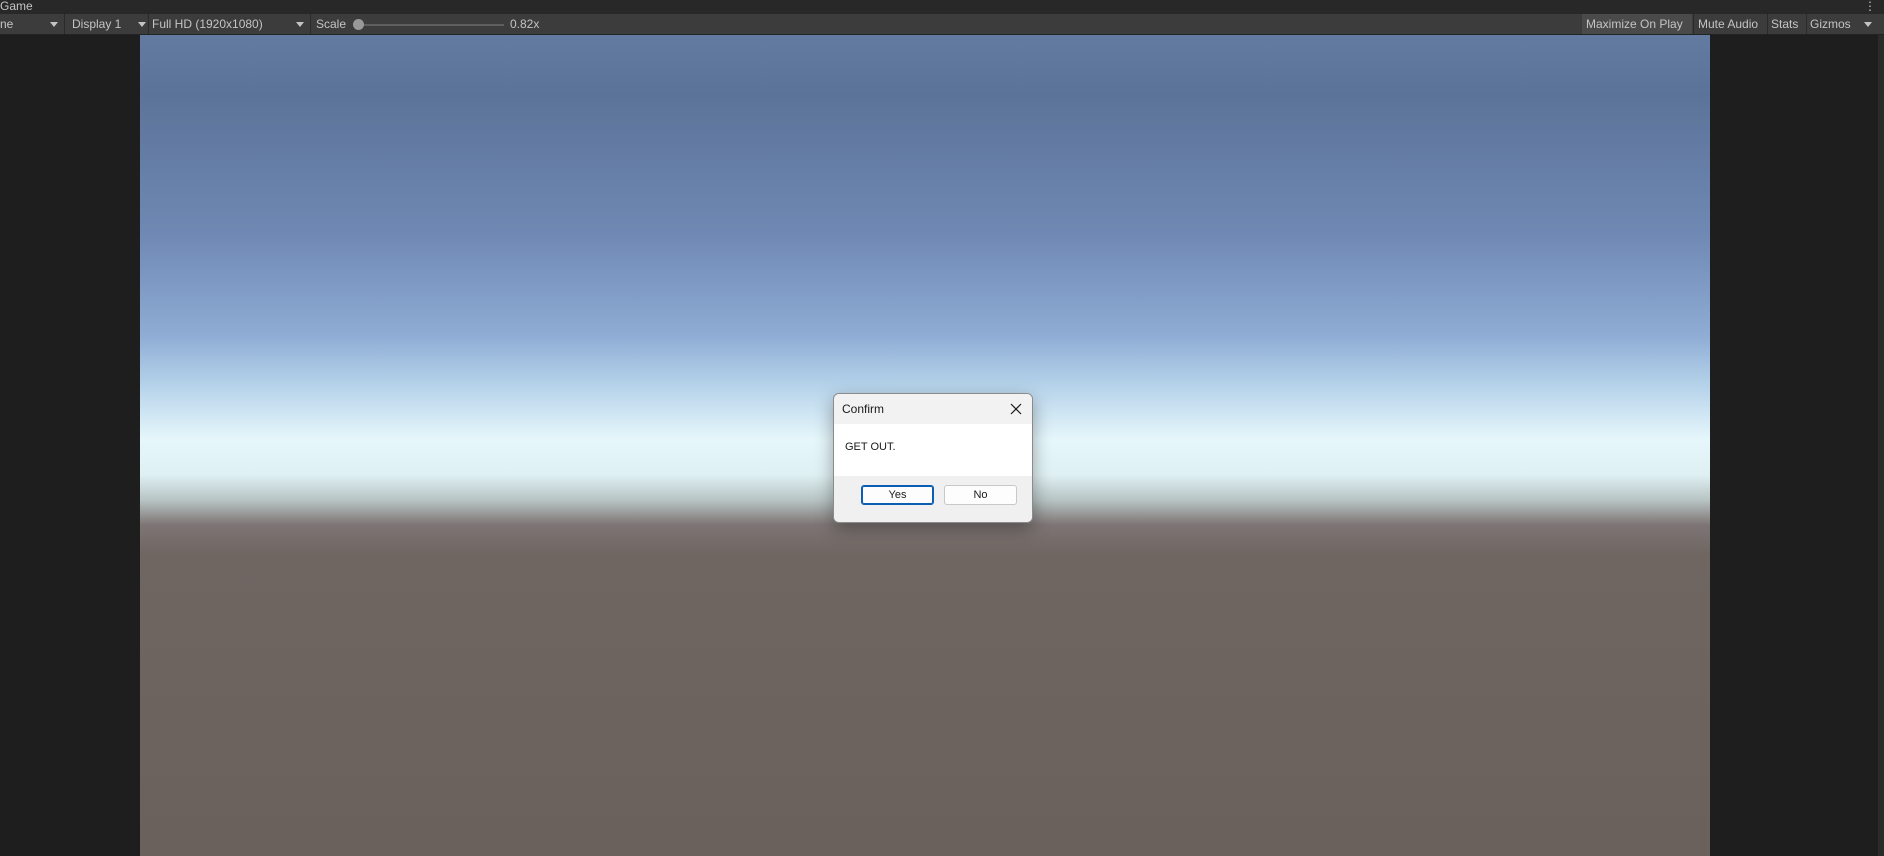 Image resolution: width=1884 pixels, height=856 pixels. What do you see at coordinates (7, 24) in the screenshot?
I see `view-mode-label: ne` at bounding box center [7, 24].